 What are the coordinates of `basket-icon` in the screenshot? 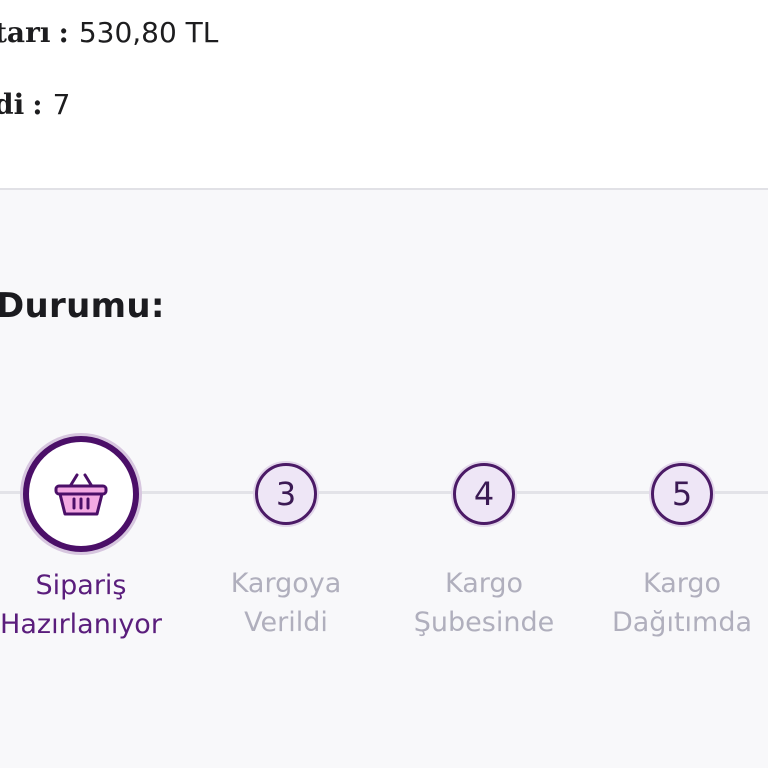 It's located at (81, 494).